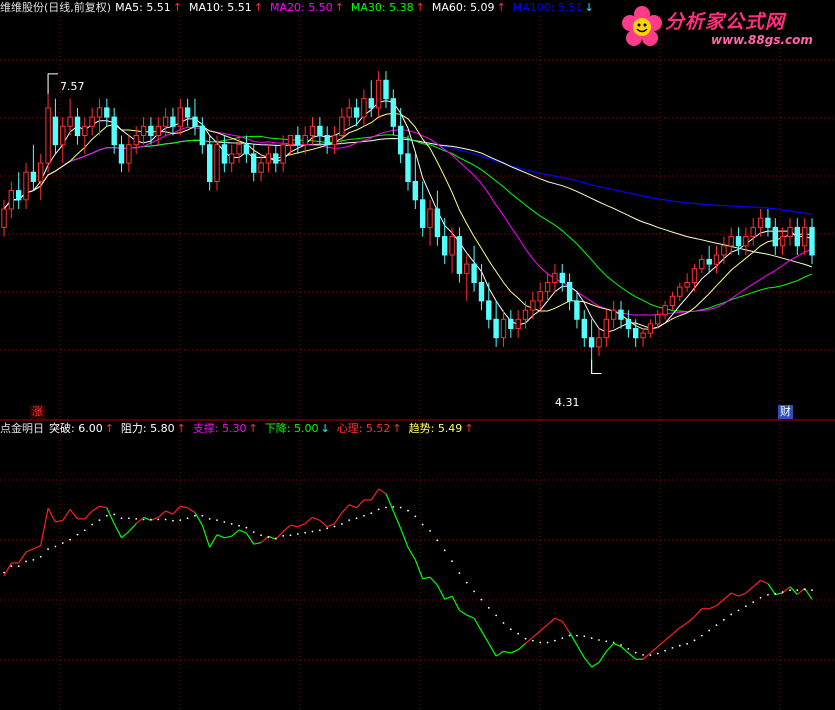 Image resolution: width=835 pixels, height=710 pixels. Describe the element at coordinates (207, 428) in the screenshot. I see `indicator-legend-label: 支撑:` at that location.